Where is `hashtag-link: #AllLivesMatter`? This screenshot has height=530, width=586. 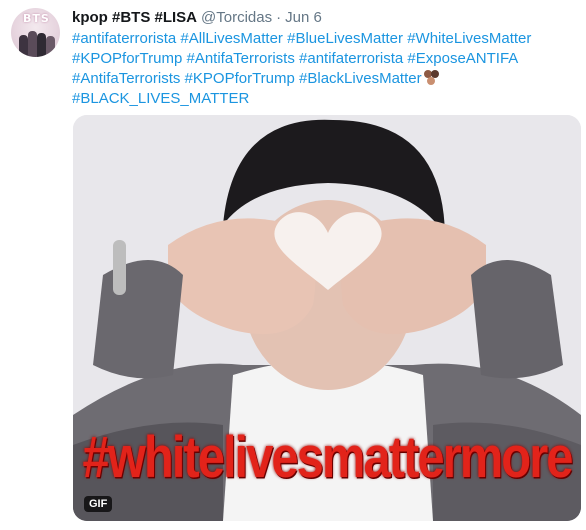 hashtag-link: #AllLivesMatter is located at coordinates (231, 38).